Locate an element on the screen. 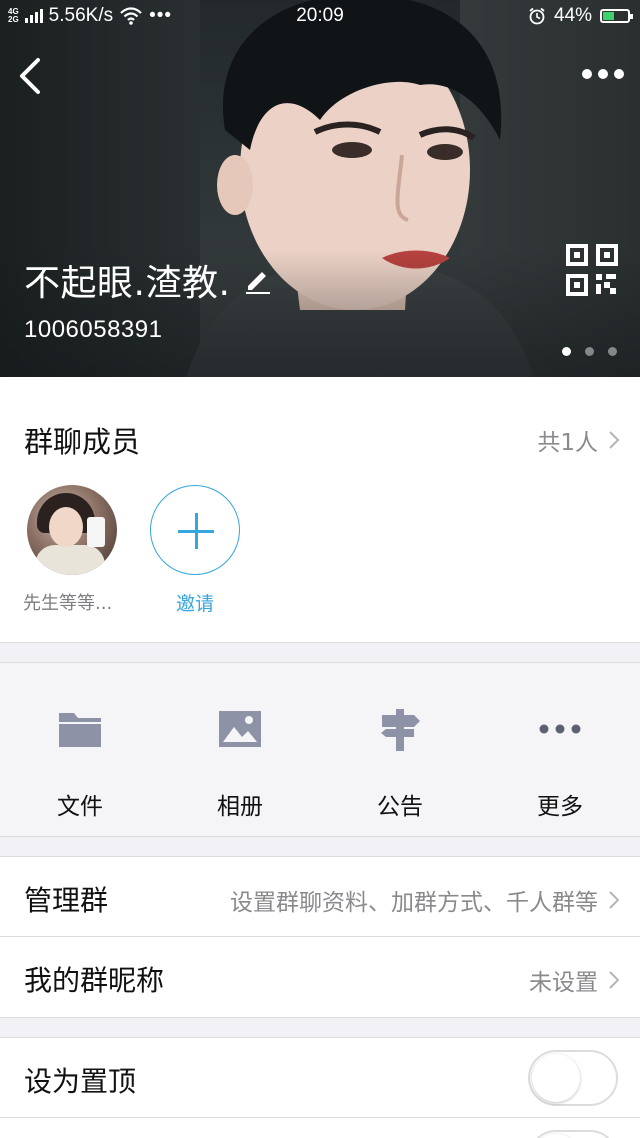 The image size is (640, 1138). invite-button: 邀请 is located at coordinates (195, 550).